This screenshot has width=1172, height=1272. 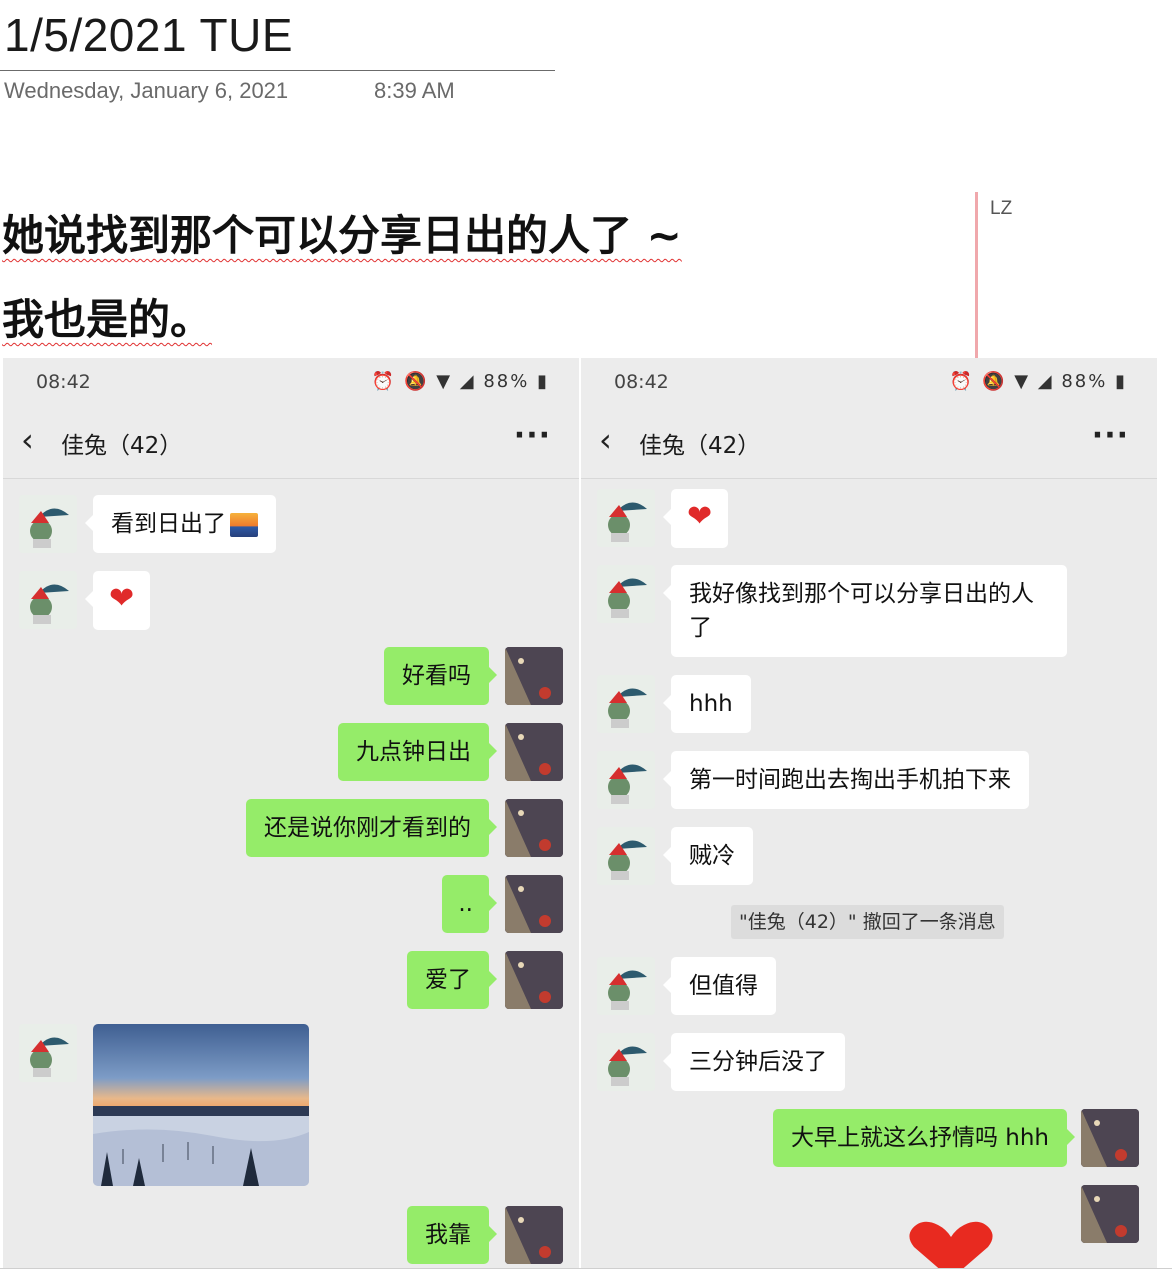 I want to click on sunrise-emoji-icon, so click(x=244, y=524).